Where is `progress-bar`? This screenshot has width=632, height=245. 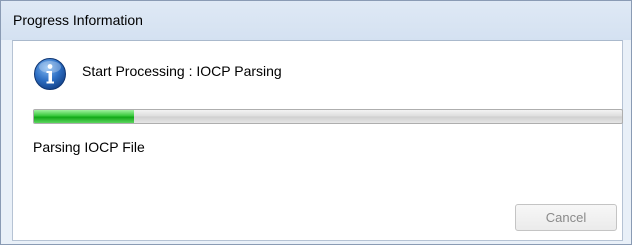
progress-bar is located at coordinates (328, 116).